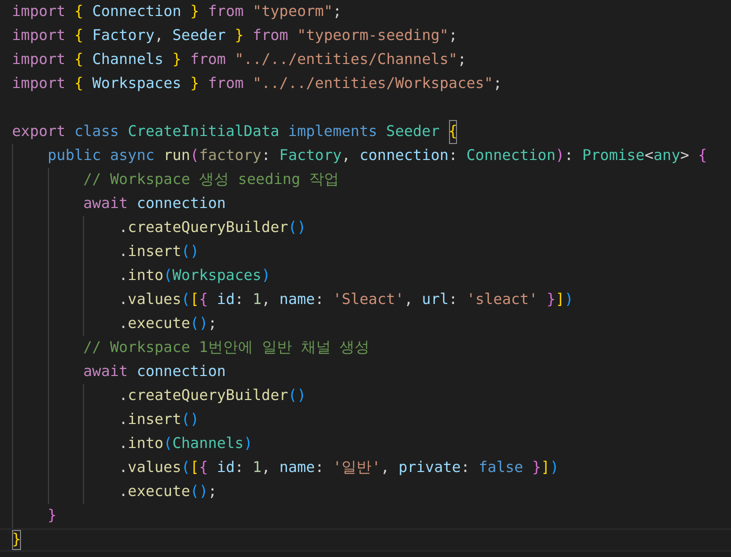 The width and height of the screenshot is (731, 557). I want to click on code-line: import { Connection } from "typeorm";, so click(177, 12).